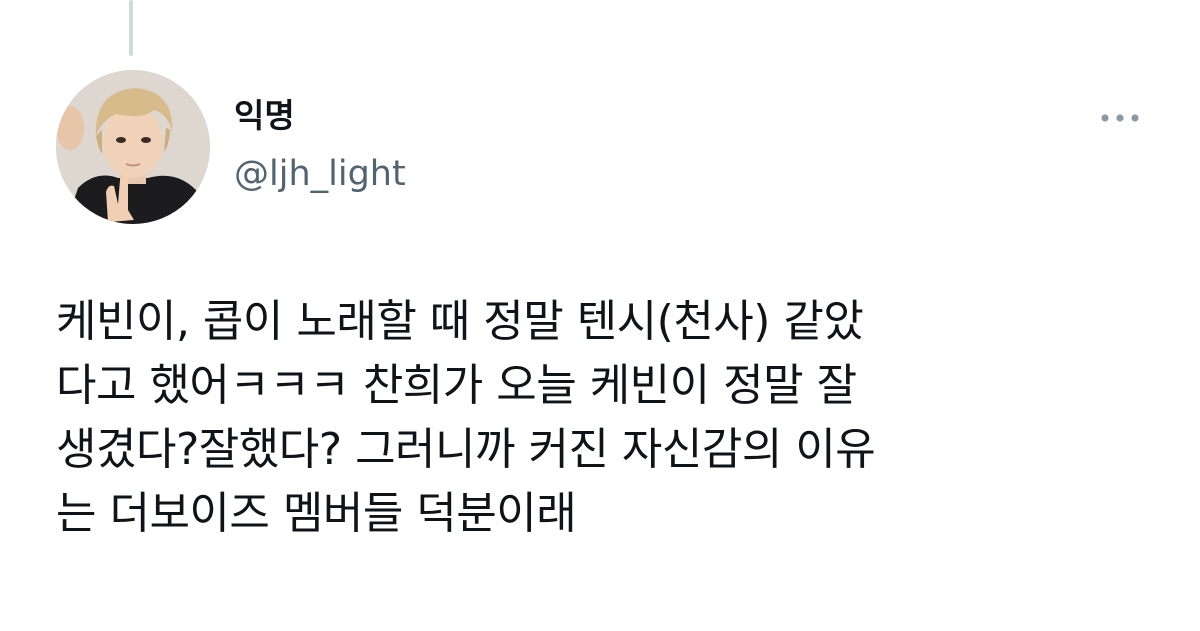  I want to click on more-options-button, so click(1120, 118).